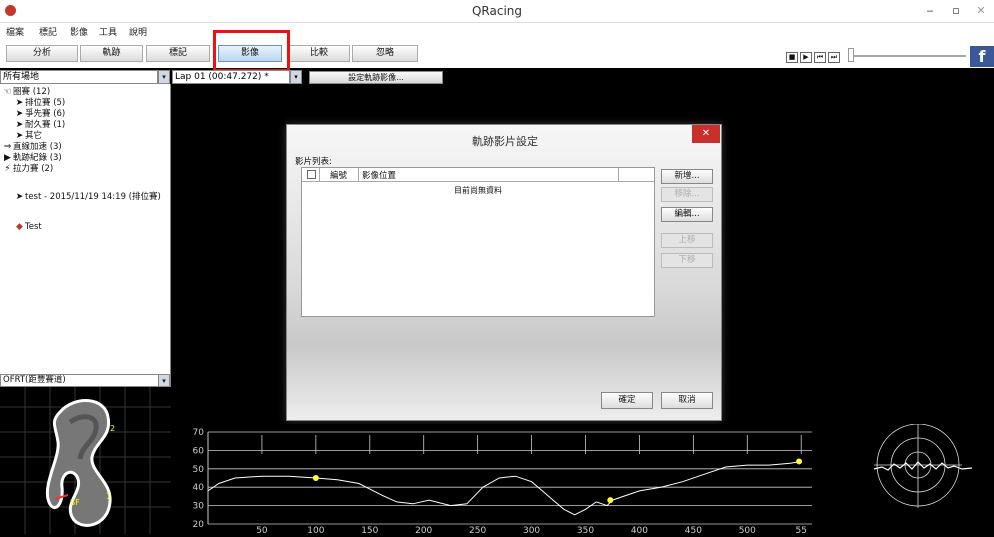 This screenshot has width=994, height=537. What do you see at coordinates (982, 56) in the screenshot?
I see `facebook-icon: f` at bounding box center [982, 56].